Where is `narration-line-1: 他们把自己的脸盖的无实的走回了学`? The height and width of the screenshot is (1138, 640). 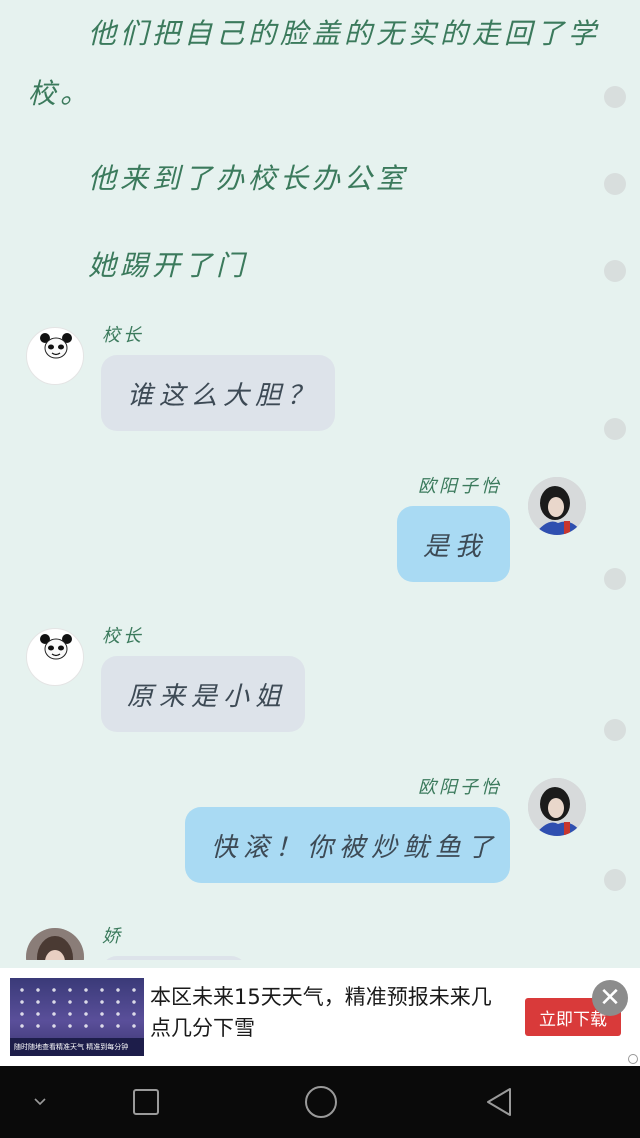 narration-line-1: 他们把自己的脸盖的无实的走回了学 is located at coordinates (344, 33).